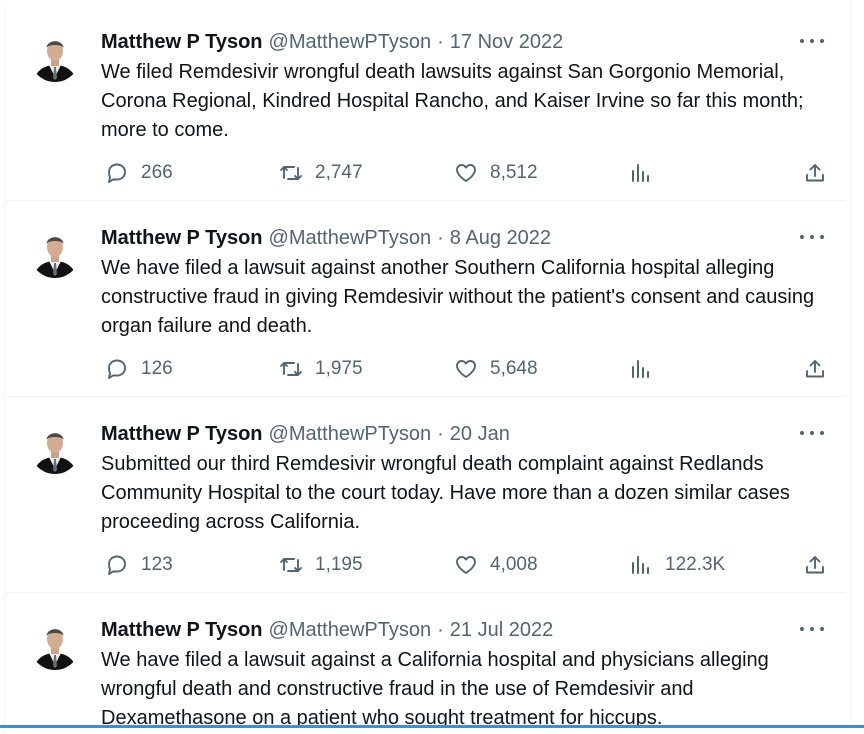 This screenshot has height=734, width=864. I want to click on retweet-button: 1,975, so click(321, 369).